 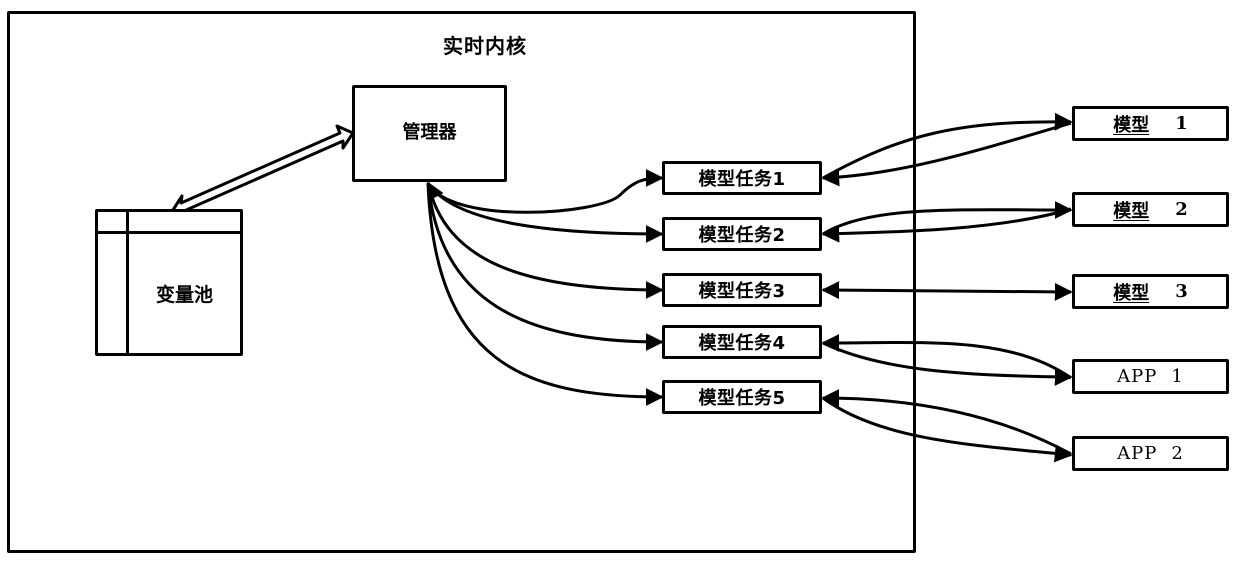 What do you see at coordinates (169, 282) in the screenshot?
I see `variable-pool-box: 变量池` at bounding box center [169, 282].